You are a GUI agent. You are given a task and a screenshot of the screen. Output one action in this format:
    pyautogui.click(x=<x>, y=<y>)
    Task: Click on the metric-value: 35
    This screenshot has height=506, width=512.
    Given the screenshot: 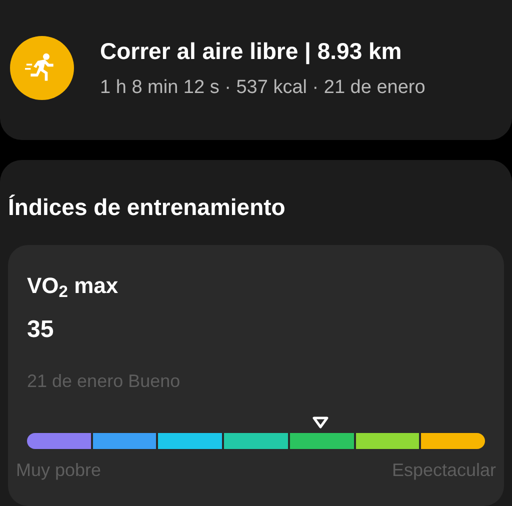 What is the action you would take?
    pyautogui.click(x=41, y=329)
    